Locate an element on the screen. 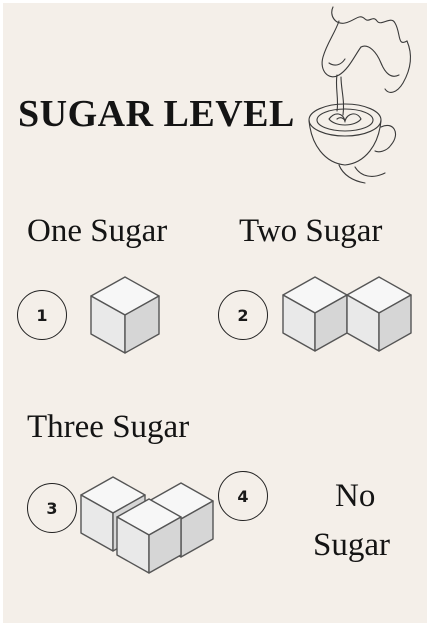 Image resolution: width=431 pixels, height=629 pixels. option-number-badge-2: 2 is located at coordinates (243, 315).